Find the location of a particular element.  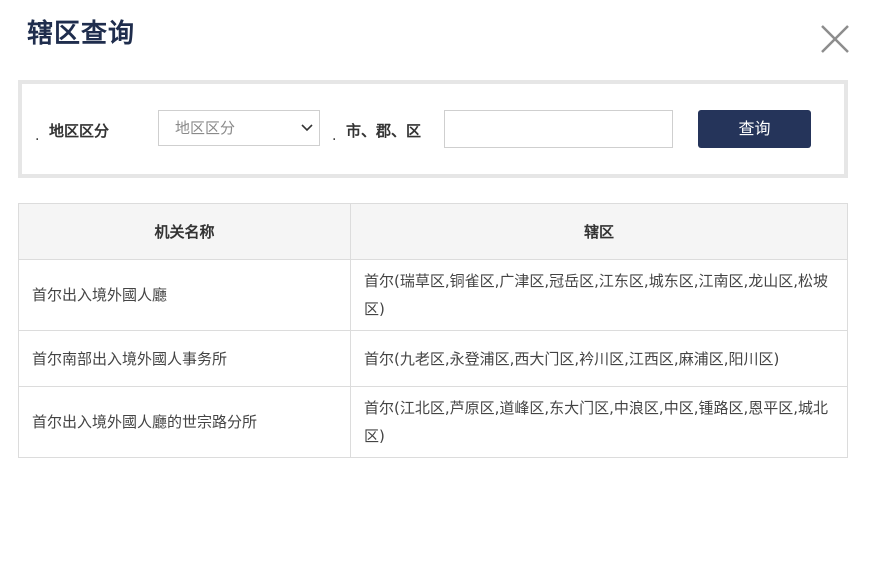

jurisdiction-cell: 首尔(瑞草区,铜雀区,广津区,冠岳区,江东区,城东区,江南区,龙山区,松坡区) is located at coordinates (599, 295).